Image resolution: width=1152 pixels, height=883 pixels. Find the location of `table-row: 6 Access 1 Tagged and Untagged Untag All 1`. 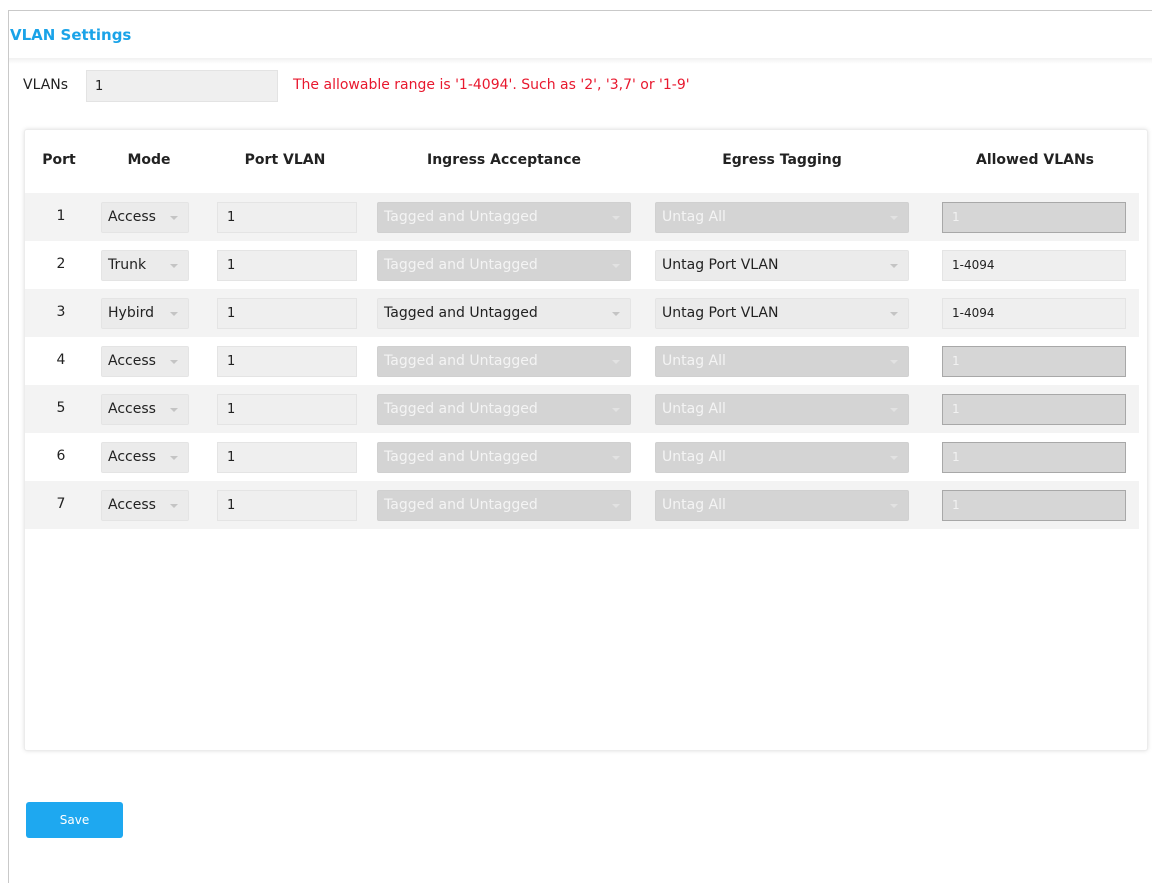

table-row: 6 Access 1 Tagged and Untagged Untag All 1 is located at coordinates (582, 457).